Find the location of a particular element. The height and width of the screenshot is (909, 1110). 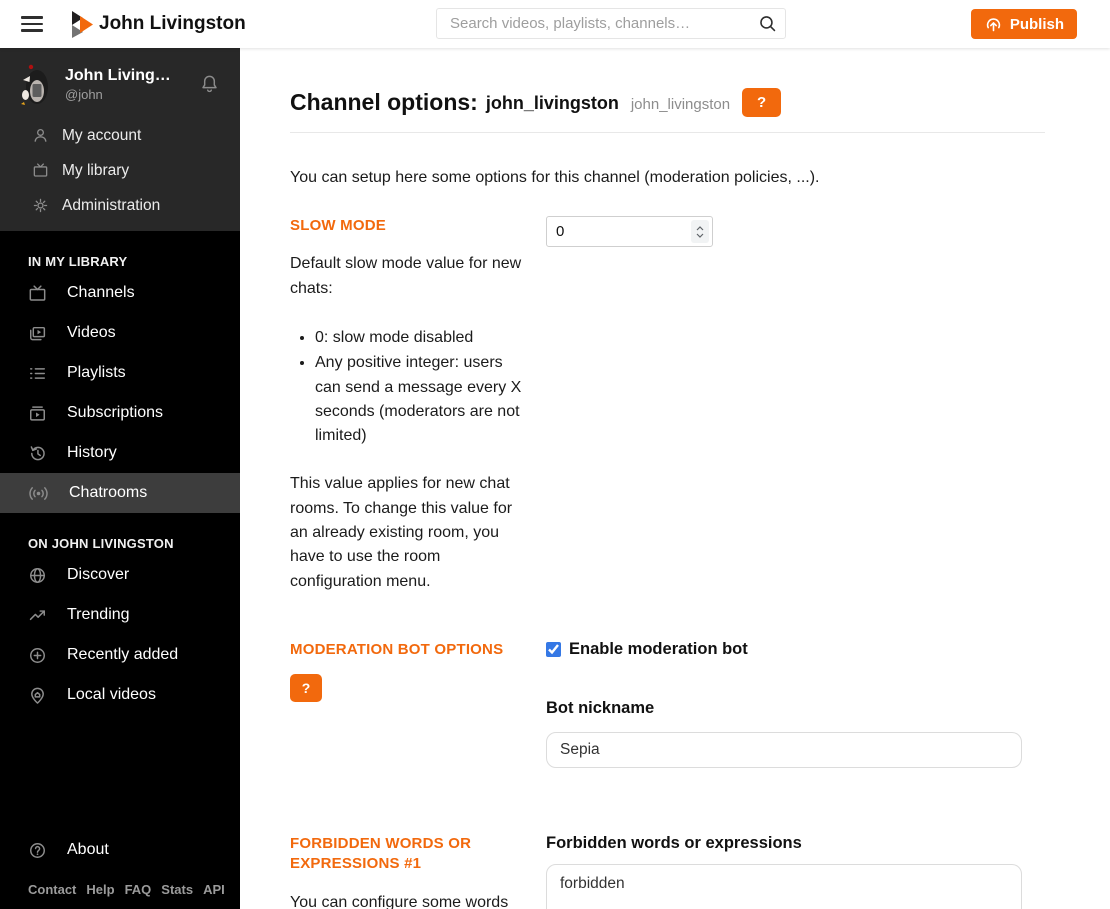

moderation-bot-label: MODERATION BOT OPTIONS is located at coordinates (397, 649).